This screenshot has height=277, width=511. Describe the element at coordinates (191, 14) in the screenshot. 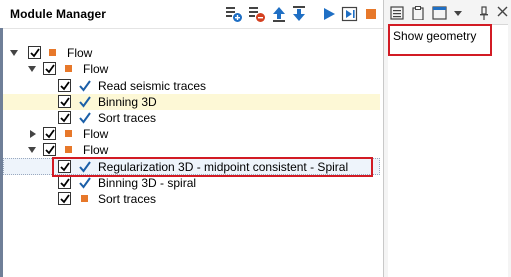

I see `panel-header: Module Manager` at that location.